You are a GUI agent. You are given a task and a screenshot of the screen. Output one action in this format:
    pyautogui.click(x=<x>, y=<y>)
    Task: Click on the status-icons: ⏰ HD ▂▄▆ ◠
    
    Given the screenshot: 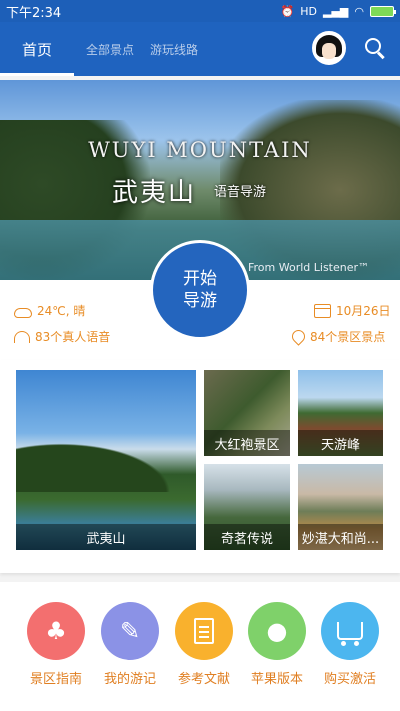 What is the action you would take?
    pyautogui.click(x=338, y=11)
    